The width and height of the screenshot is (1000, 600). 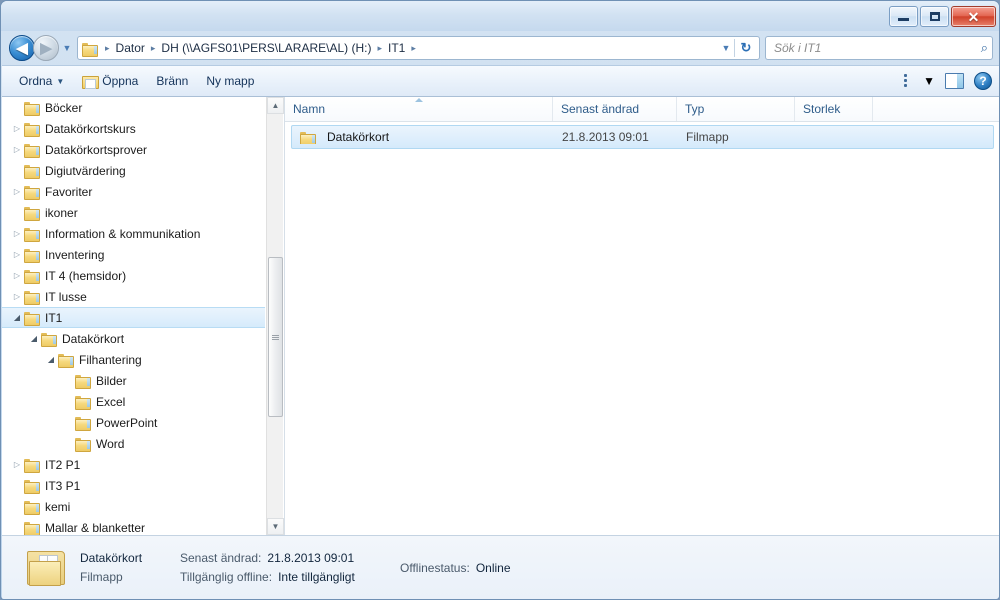 What do you see at coordinates (133, 254) in the screenshot?
I see `tree-item: ▷ Inventering` at bounding box center [133, 254].